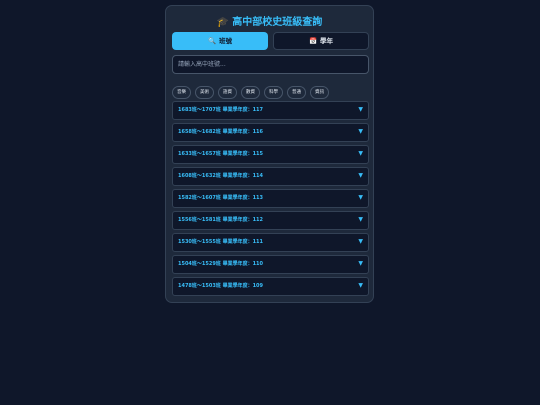  Describe the element at coordinates (221, 198) in the screenshot. I see `accordion-row-label: 1582班～1607班 畢業學年度：113` at that location.